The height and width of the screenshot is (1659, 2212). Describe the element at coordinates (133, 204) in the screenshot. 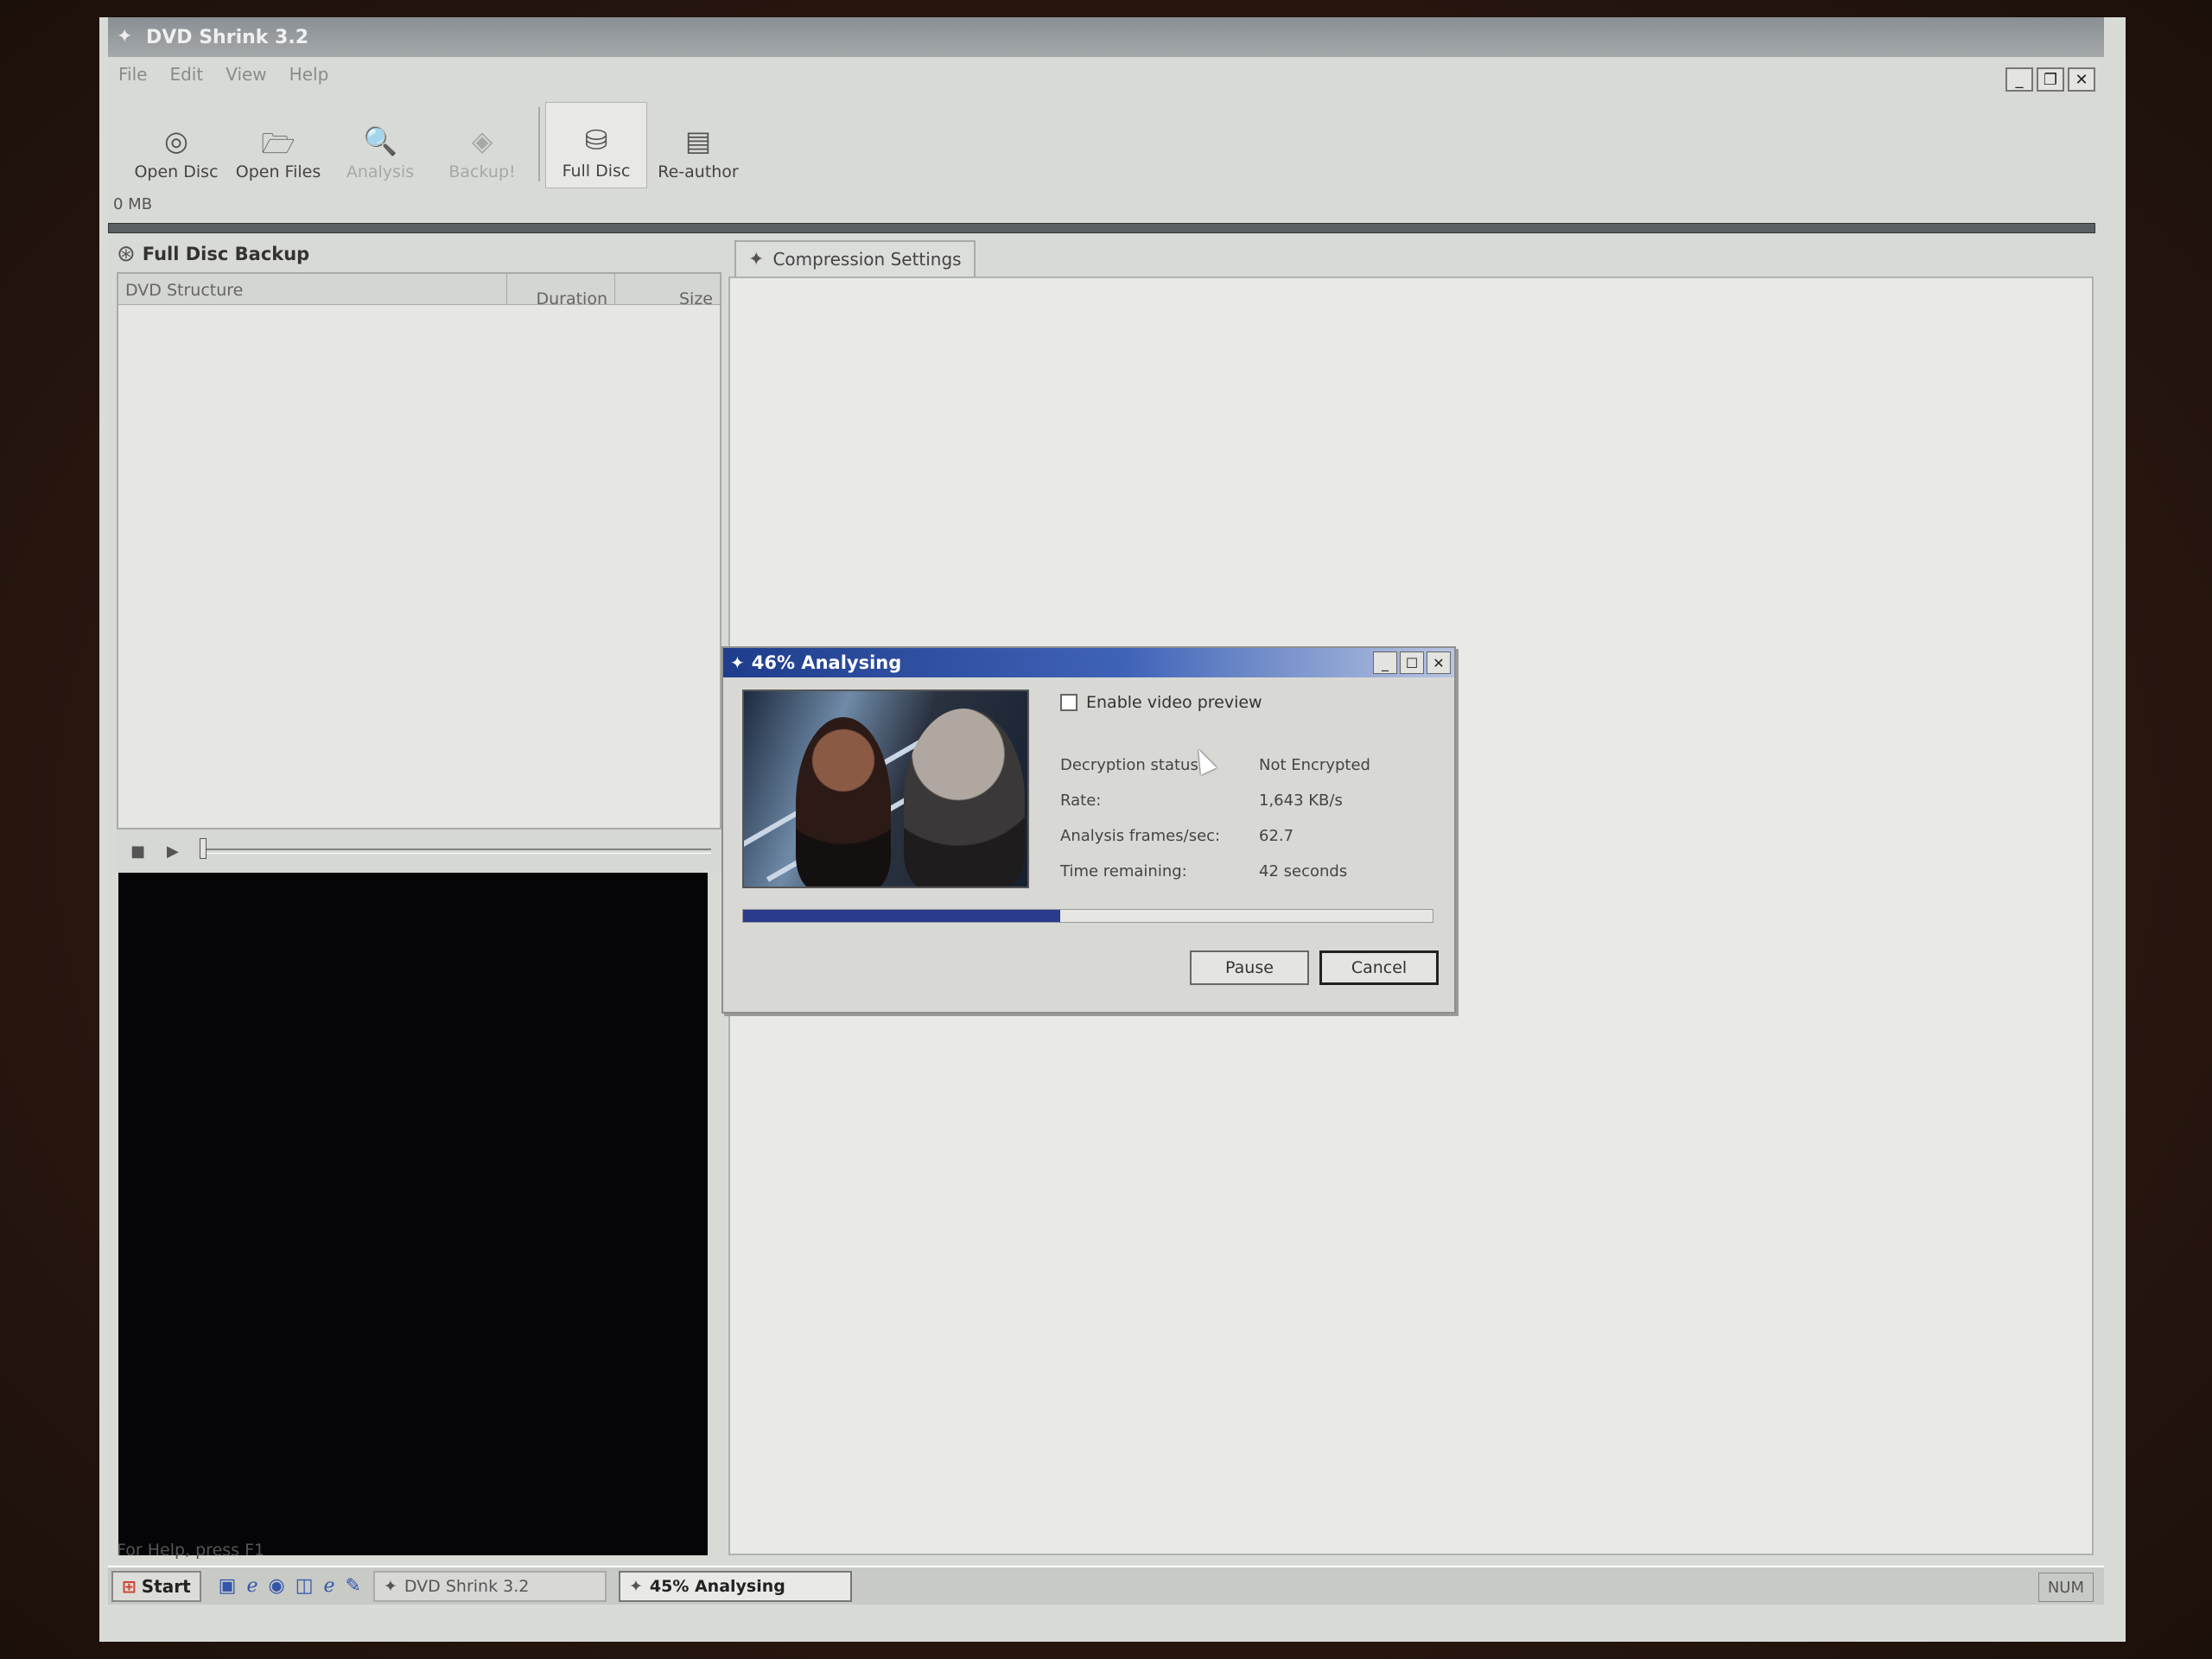

I see `size-readout: 0 MB` at that location.